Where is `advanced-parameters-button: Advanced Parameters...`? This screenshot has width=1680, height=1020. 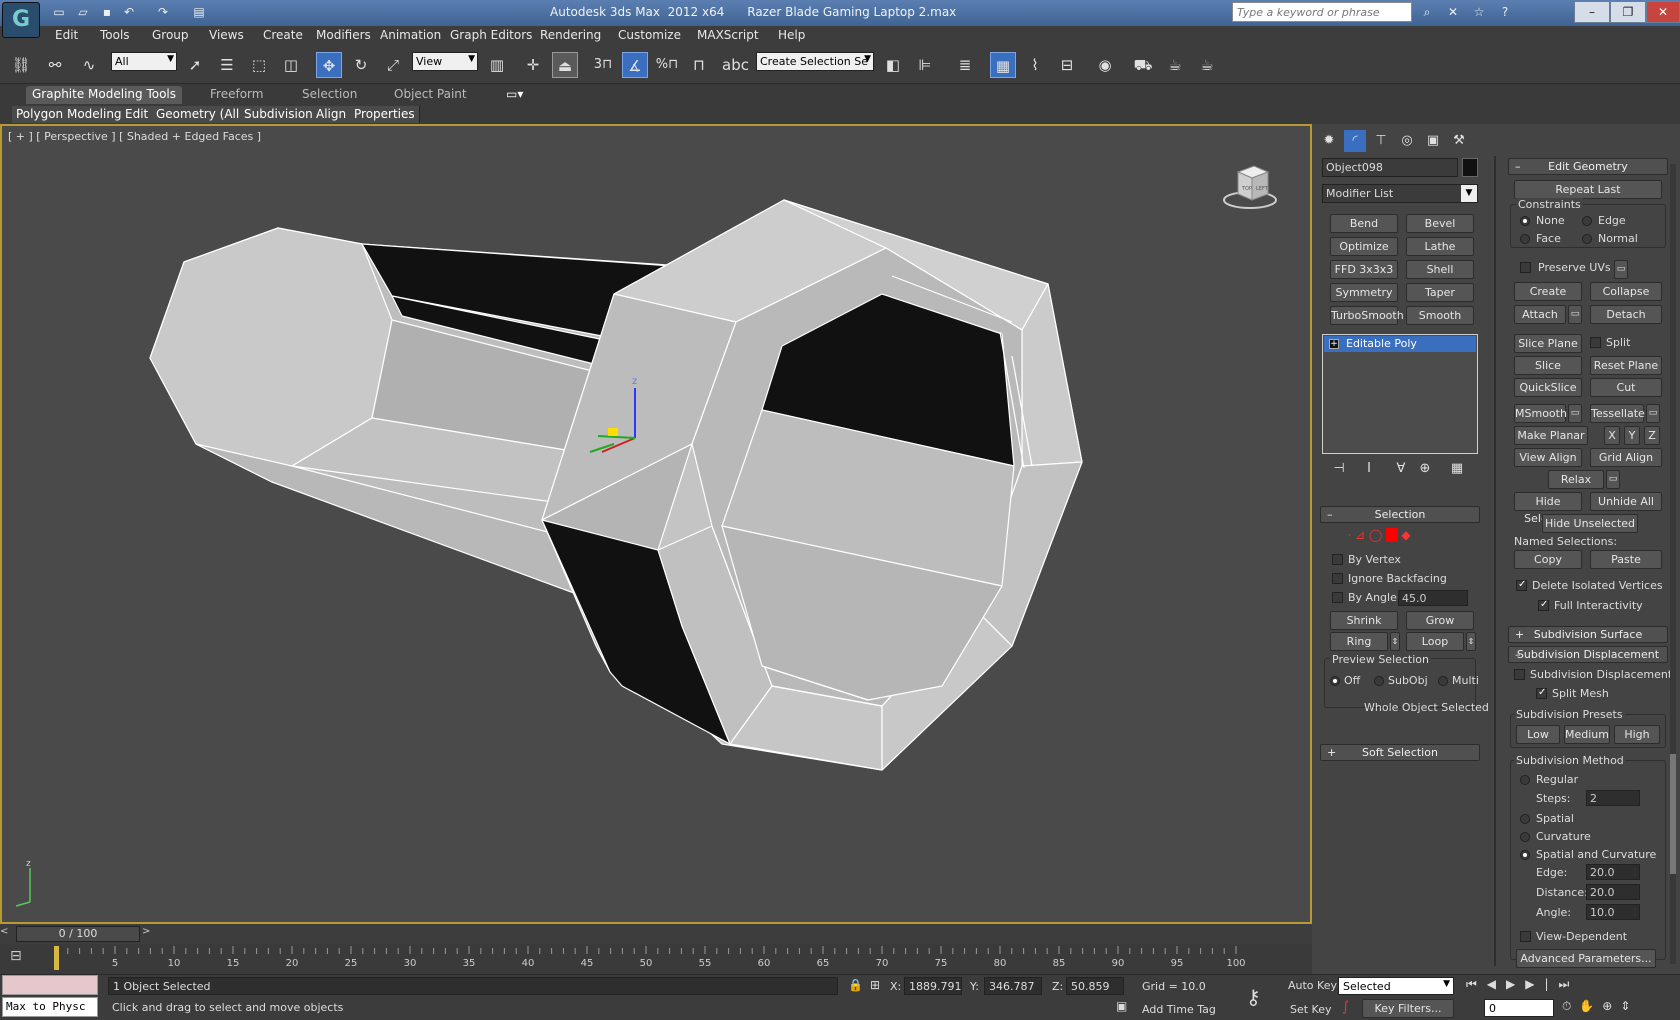
advanced-parameters-button: Advanced Parameters... is located at coordinates (1586, 958).